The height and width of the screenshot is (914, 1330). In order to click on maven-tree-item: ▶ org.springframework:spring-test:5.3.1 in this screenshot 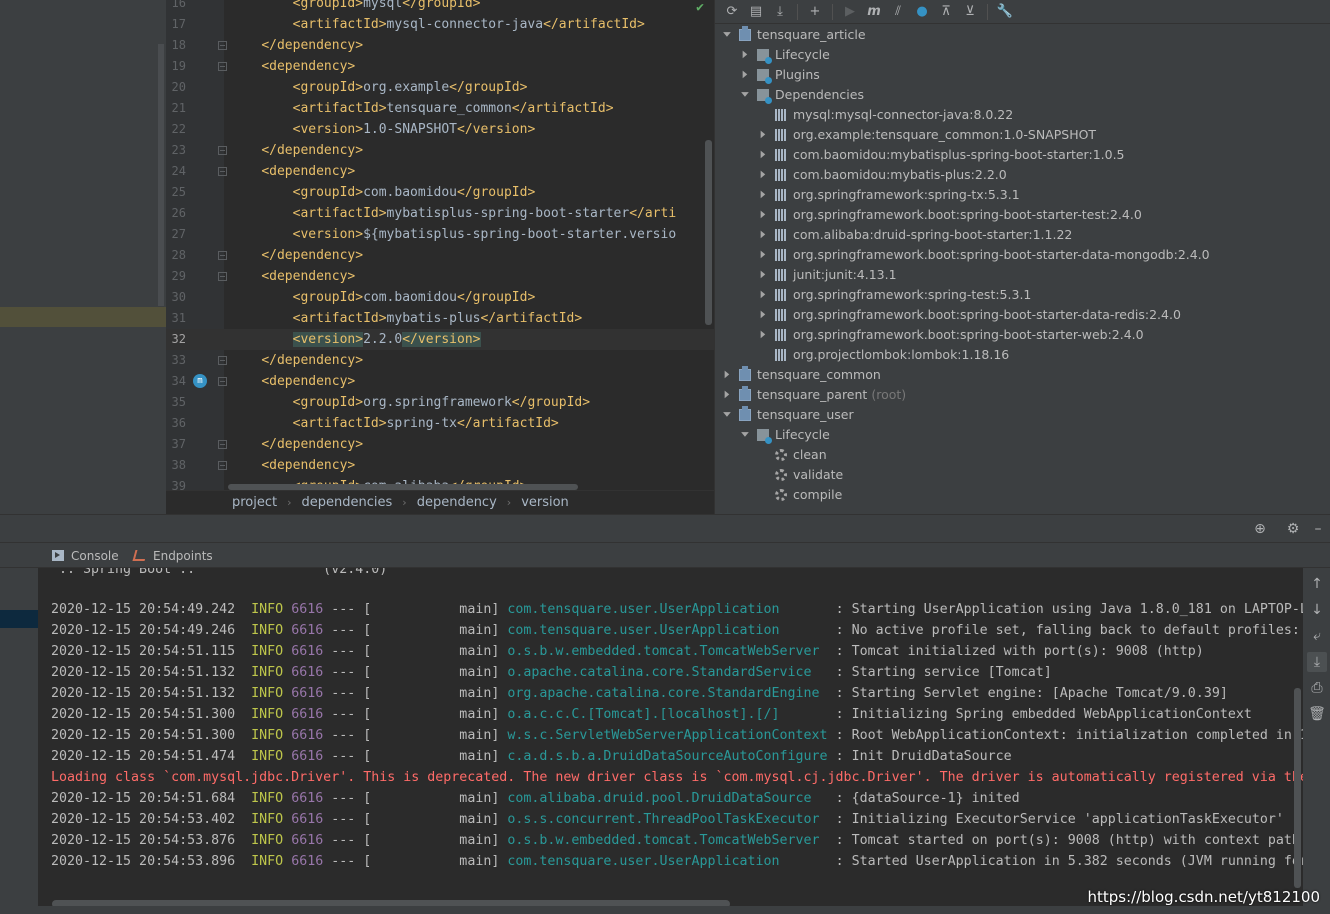, I will do `click(894, 295)`.